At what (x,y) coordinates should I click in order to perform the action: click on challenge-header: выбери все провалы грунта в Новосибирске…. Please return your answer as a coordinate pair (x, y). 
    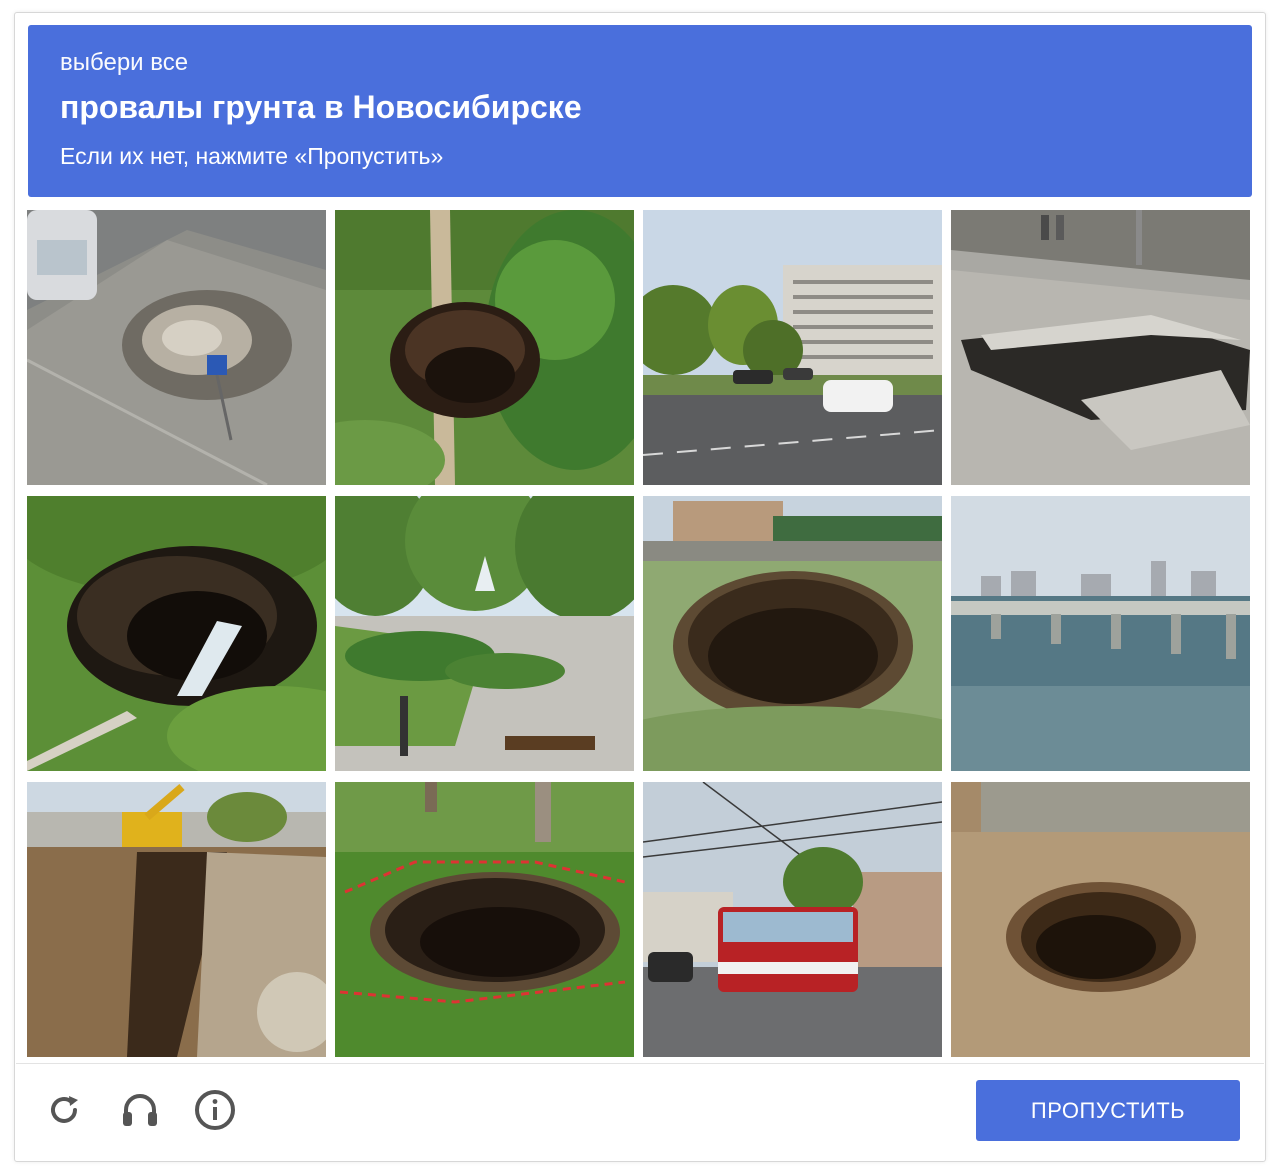
    Looking at the image, I should click on (640, 111).